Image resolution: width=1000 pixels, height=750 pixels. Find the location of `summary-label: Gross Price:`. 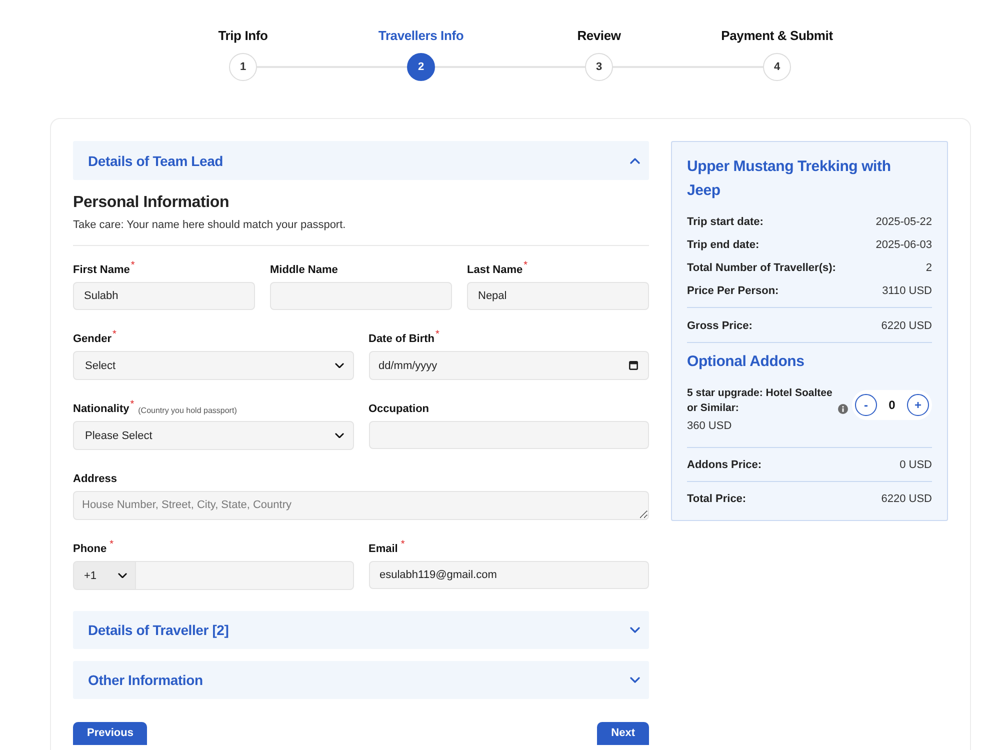

summary-label: Gross Price: is located at coordinates (719, 326).